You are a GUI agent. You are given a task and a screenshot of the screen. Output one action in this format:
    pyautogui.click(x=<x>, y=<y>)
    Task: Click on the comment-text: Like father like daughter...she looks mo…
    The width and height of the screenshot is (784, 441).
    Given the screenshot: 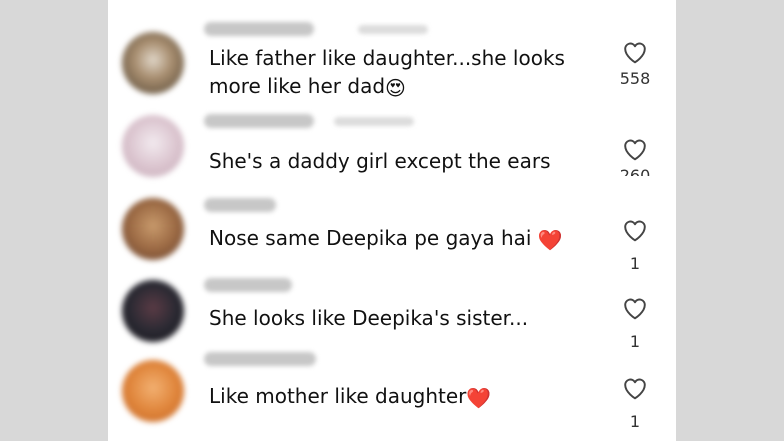 What is the action you would take?
    pyautogui.click(x=387, y=73)
    